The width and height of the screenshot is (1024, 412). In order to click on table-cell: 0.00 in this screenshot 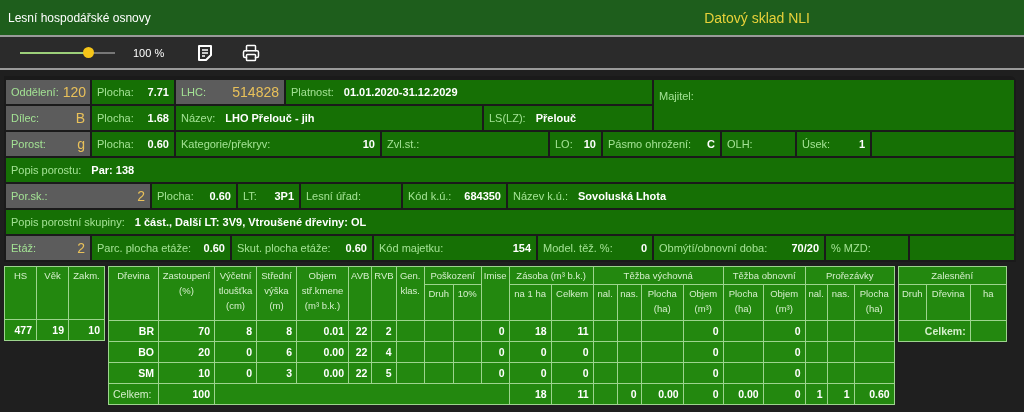, I will do `click(662, 394)`.